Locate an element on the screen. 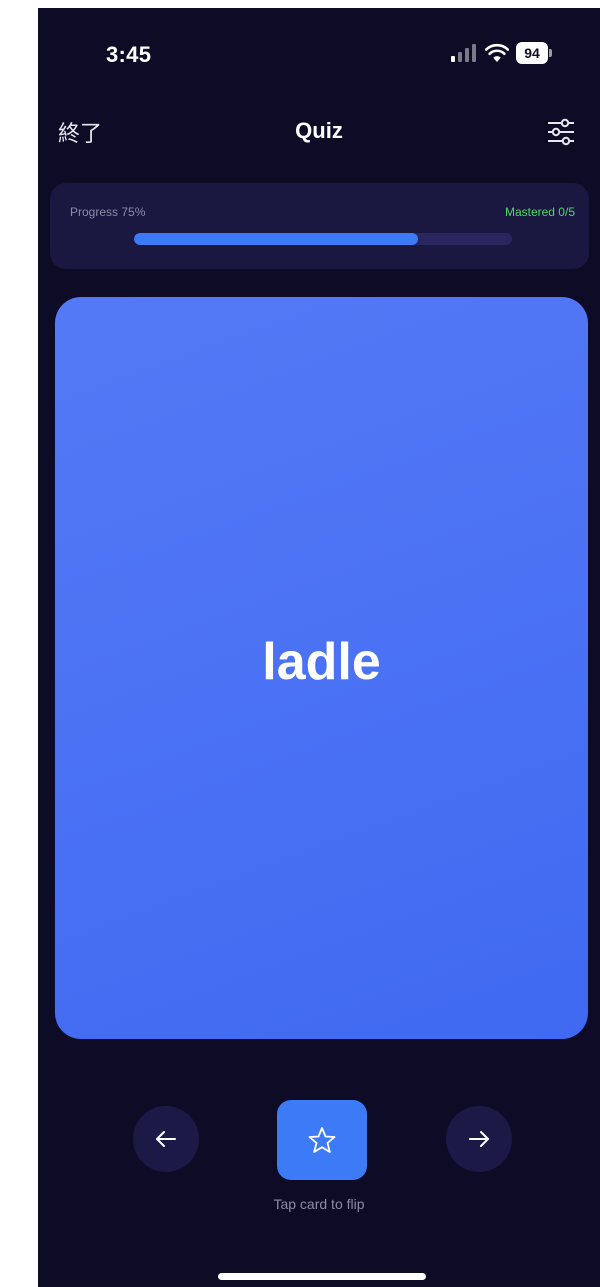  battery-icon: 94 is located at coordinates (534, 53).